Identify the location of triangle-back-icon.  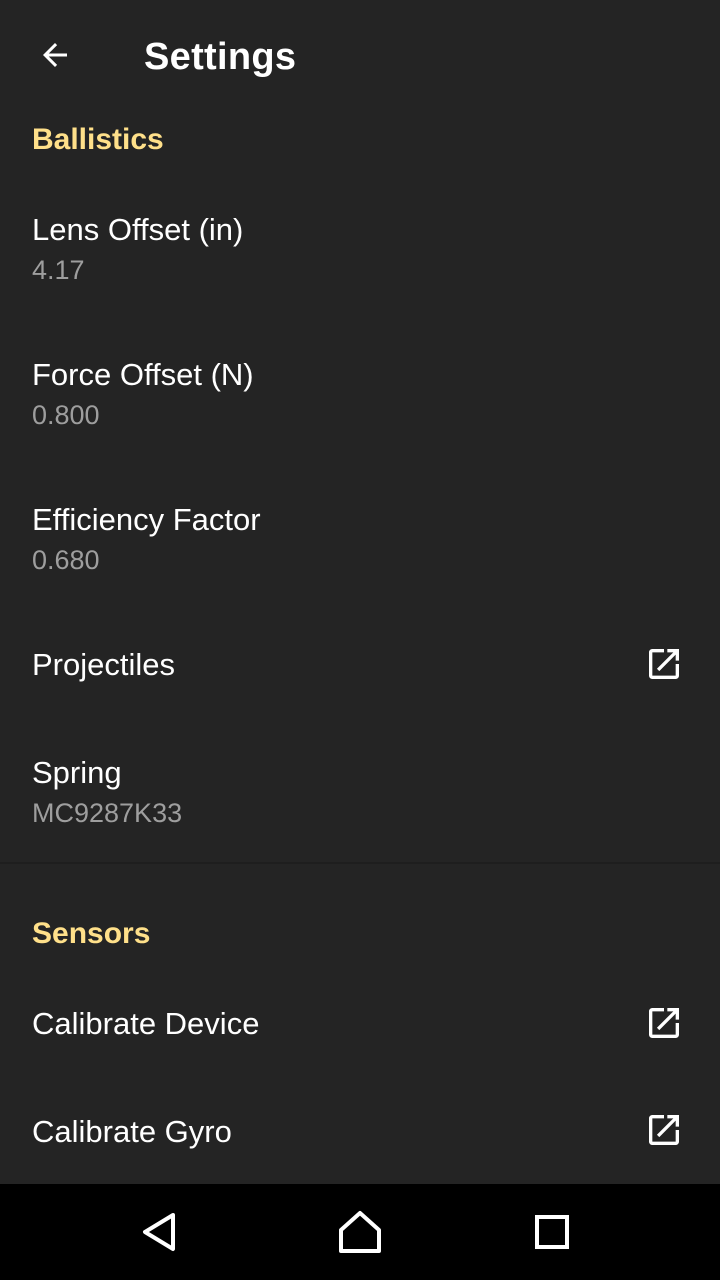
(159, 1232).